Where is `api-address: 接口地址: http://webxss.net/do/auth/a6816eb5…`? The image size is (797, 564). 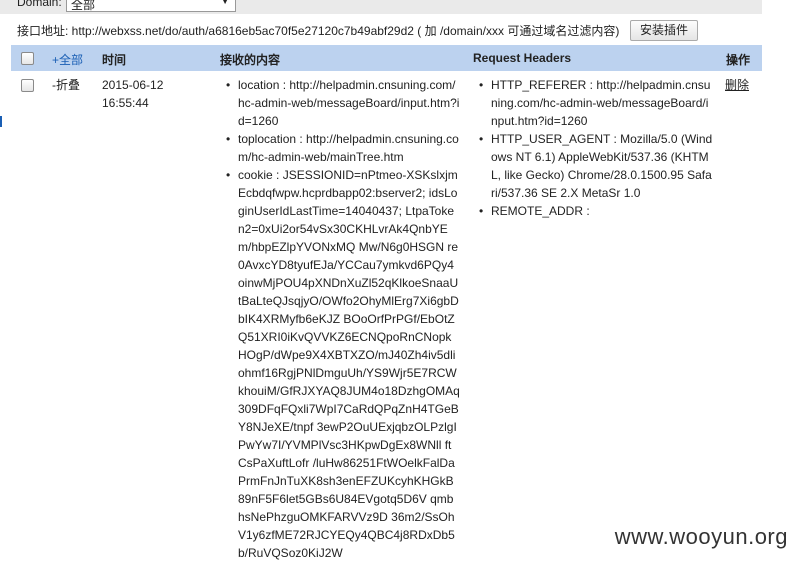 api-address: 接口地址: http://webxss.net/do/auth/a6816eb5… is located at coordinates (318, 31).